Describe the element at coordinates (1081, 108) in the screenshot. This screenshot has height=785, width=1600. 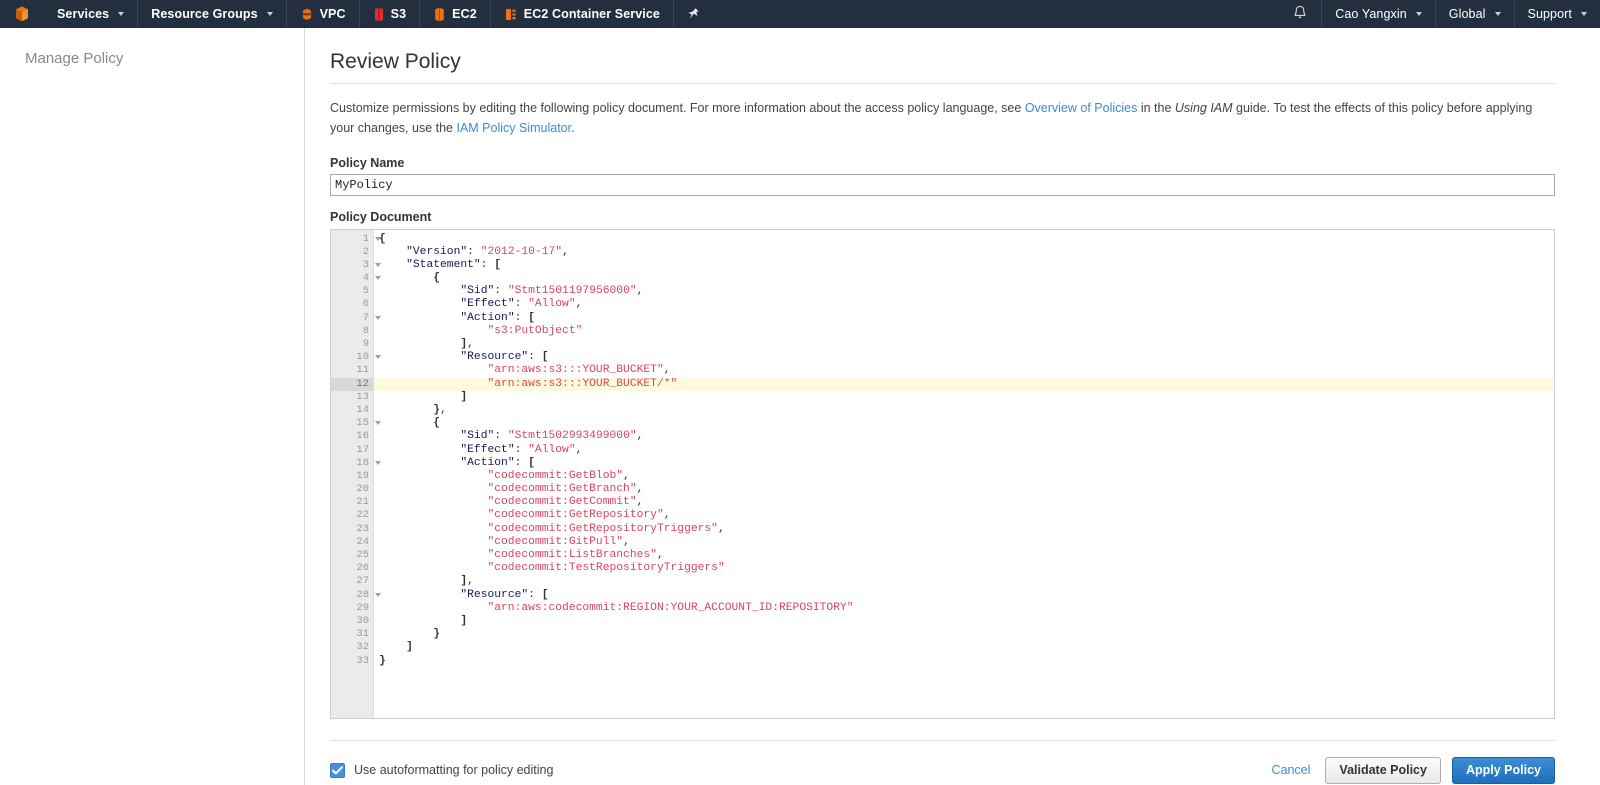
I see `overview-of-policies-link: Overview of Policies` at that location.